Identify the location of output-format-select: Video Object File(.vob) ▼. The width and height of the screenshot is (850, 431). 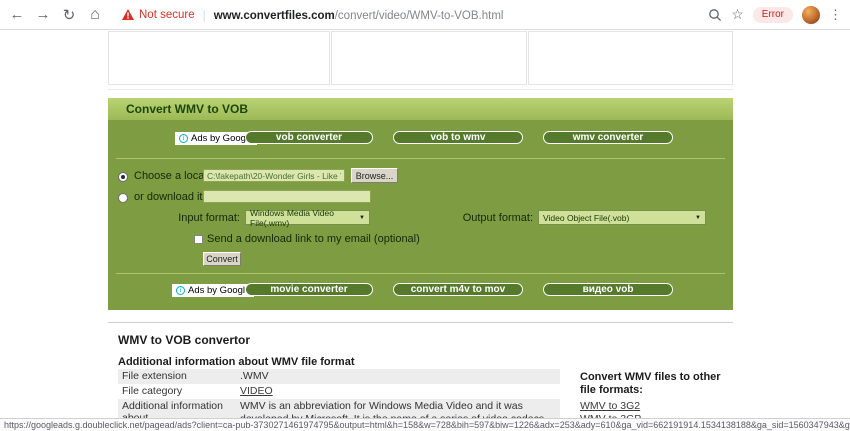
(622, 217).